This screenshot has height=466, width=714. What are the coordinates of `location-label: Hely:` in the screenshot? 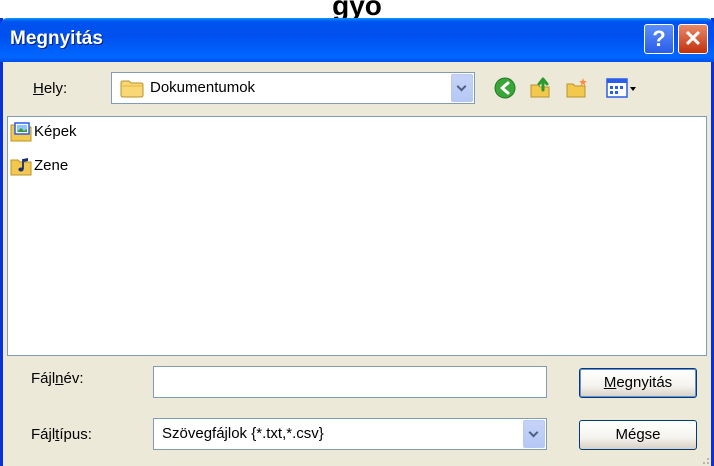 It's located at (50, 88).